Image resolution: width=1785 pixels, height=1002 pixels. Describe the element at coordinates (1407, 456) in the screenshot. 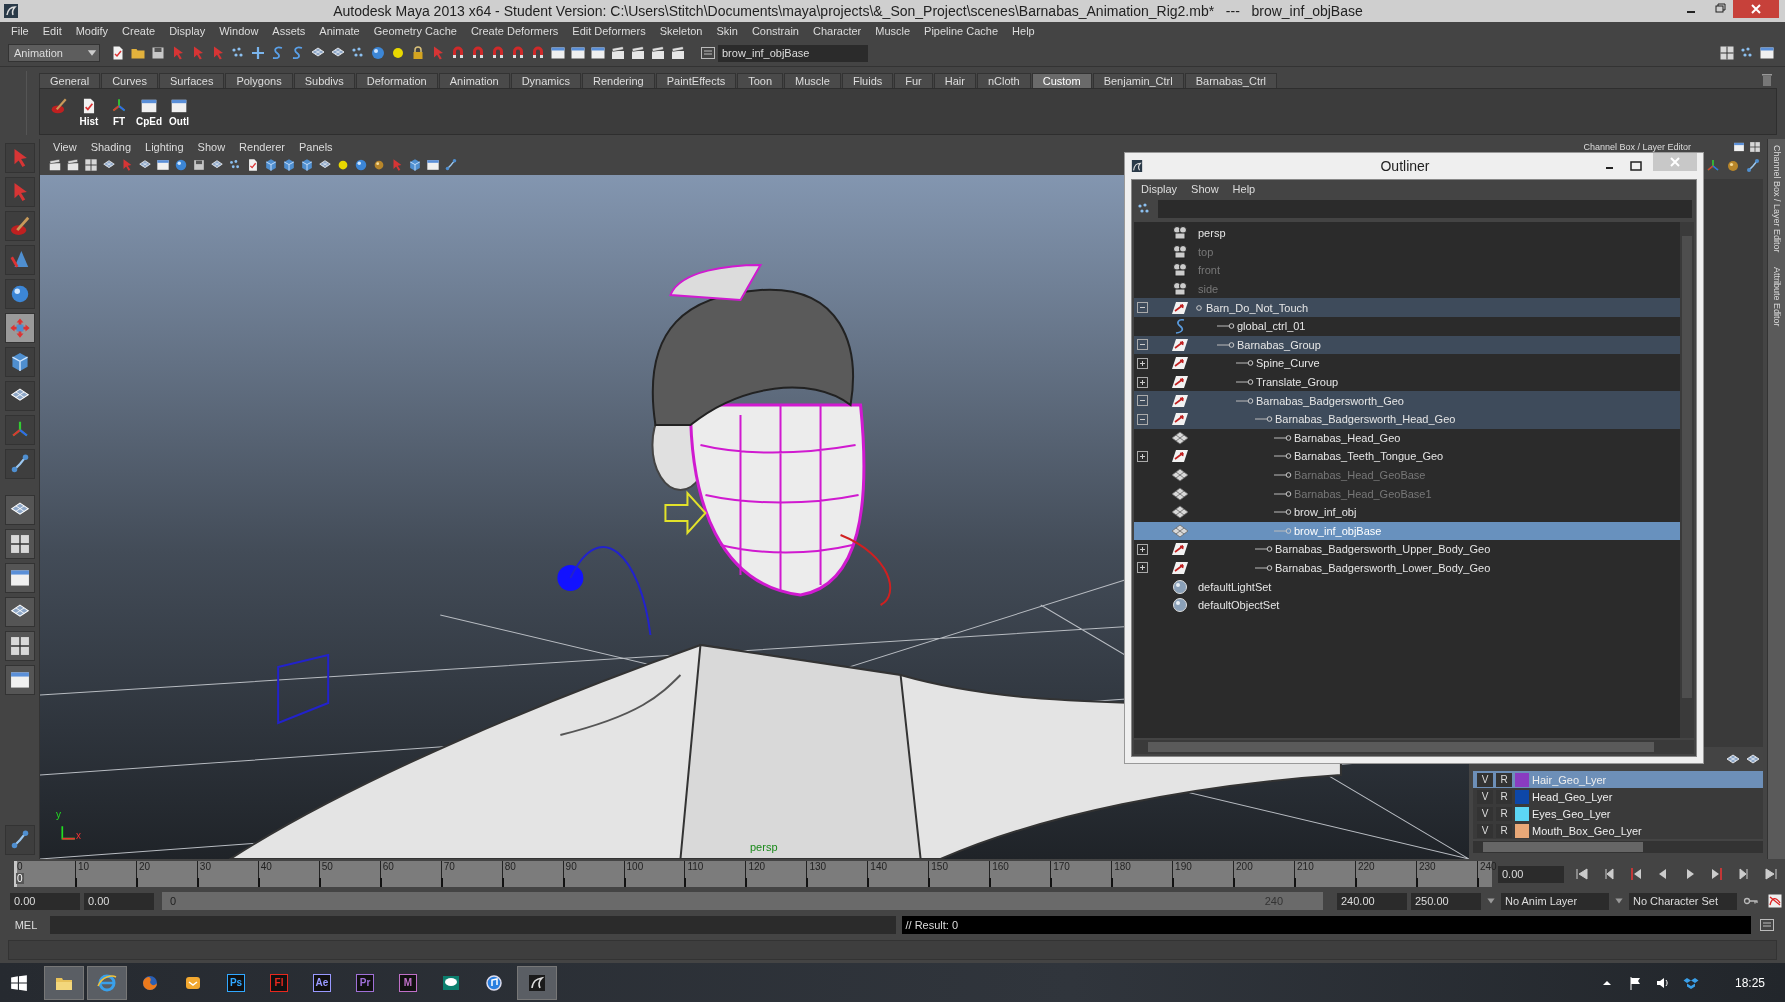

I see `outliner-row: Barnabas_Teeth_Tongue_Geo` at that location.